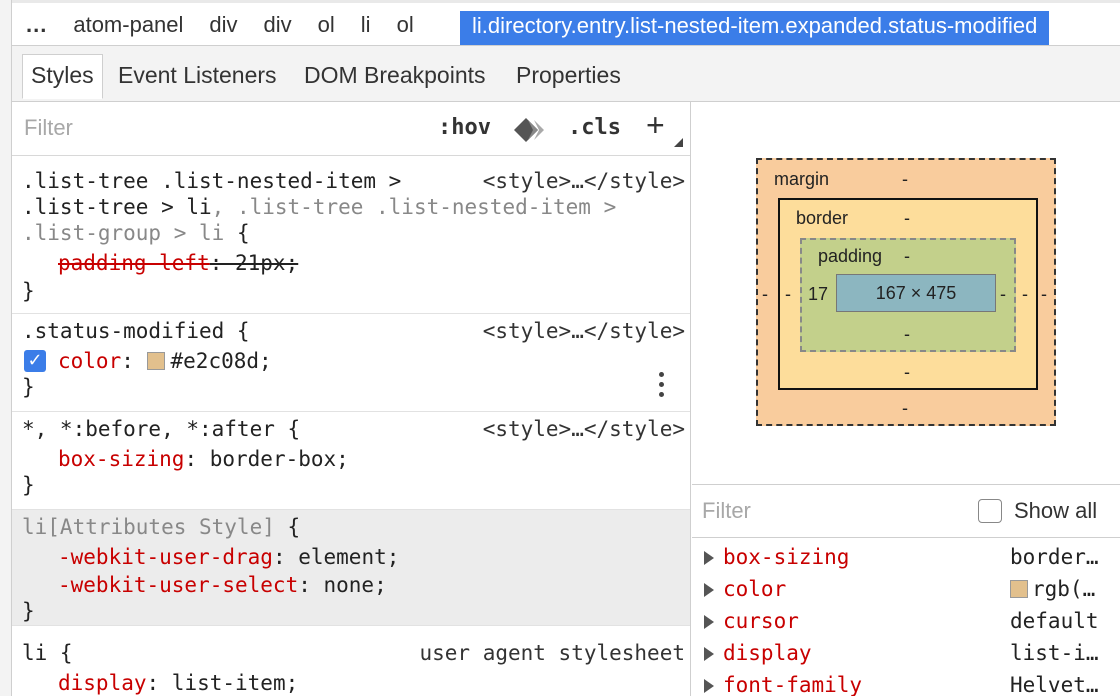 The width and height of the screenshot is (1120, 696). I want to click on computed-filter-input: Filter, so click(726, 511).